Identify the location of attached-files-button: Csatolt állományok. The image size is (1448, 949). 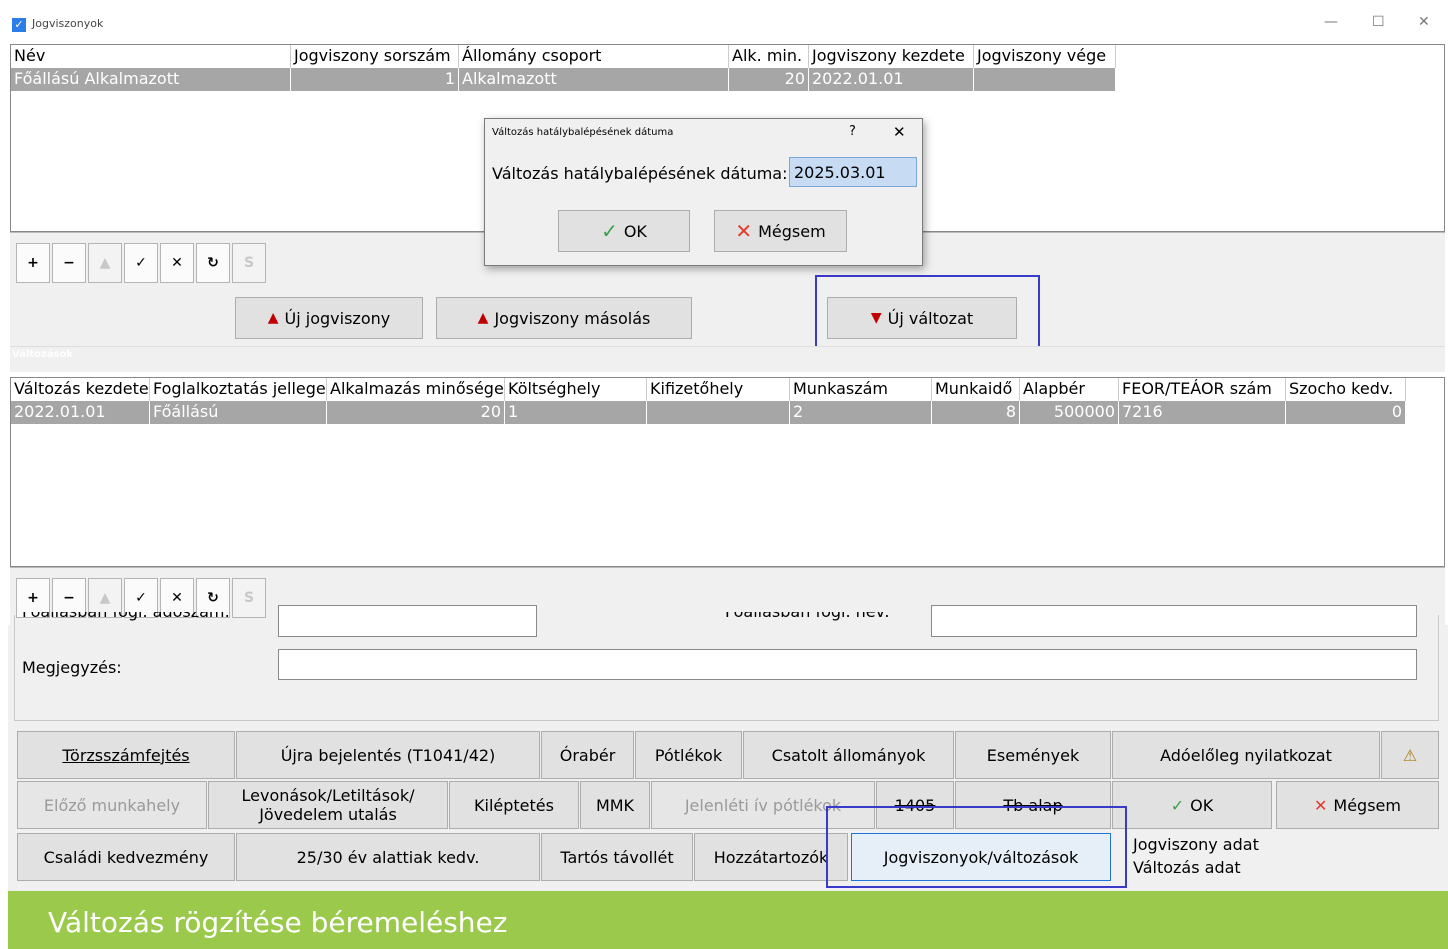
(848, 755).